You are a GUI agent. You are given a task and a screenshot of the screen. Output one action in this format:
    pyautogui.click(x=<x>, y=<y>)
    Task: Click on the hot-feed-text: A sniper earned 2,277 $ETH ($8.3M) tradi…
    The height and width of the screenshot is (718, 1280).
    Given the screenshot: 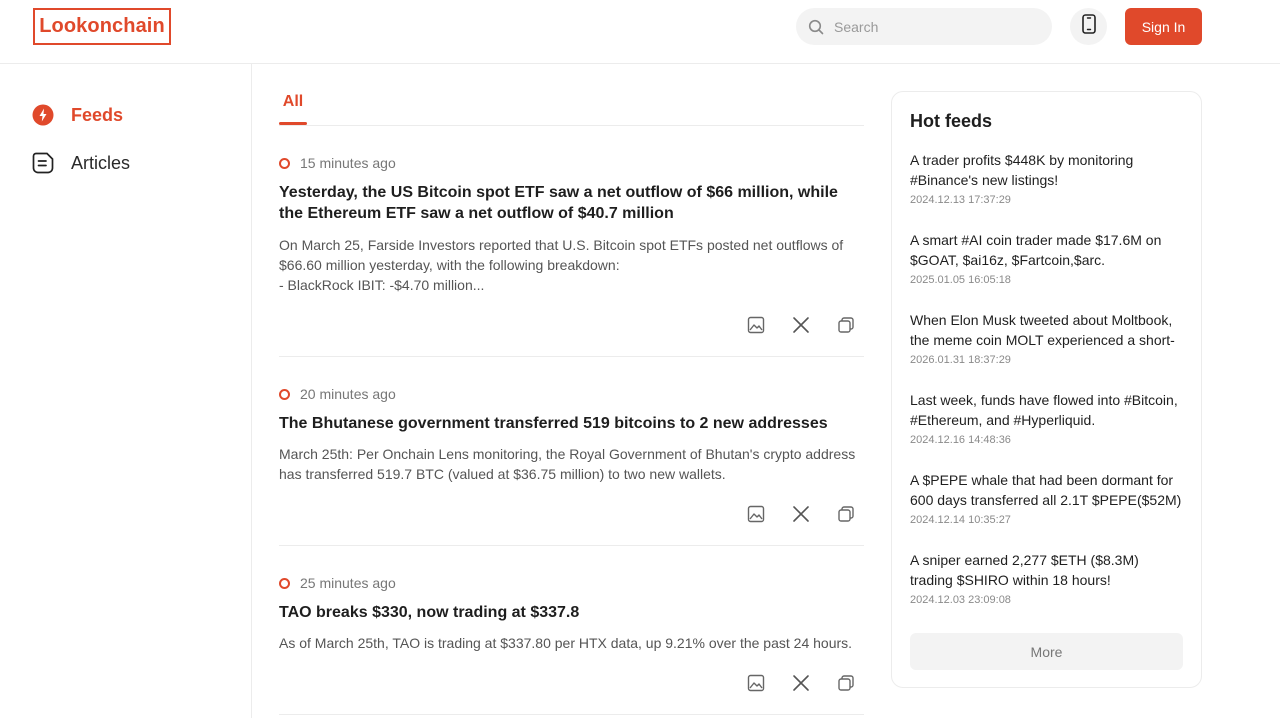 What is the action you would take?
    pyautogui.click(x=1046, y=570)
    